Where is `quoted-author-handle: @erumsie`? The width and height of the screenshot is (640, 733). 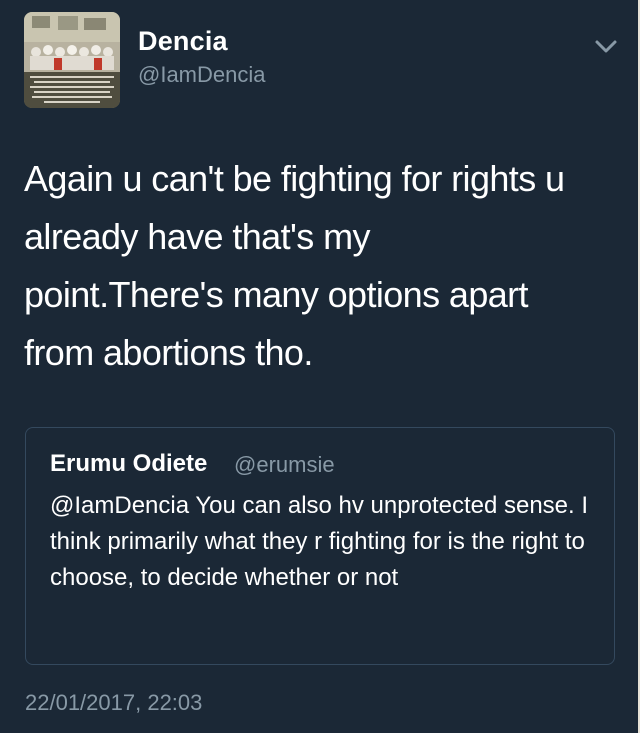 quoted-author-handle: @erumsie is located at coordinates (284, 464).